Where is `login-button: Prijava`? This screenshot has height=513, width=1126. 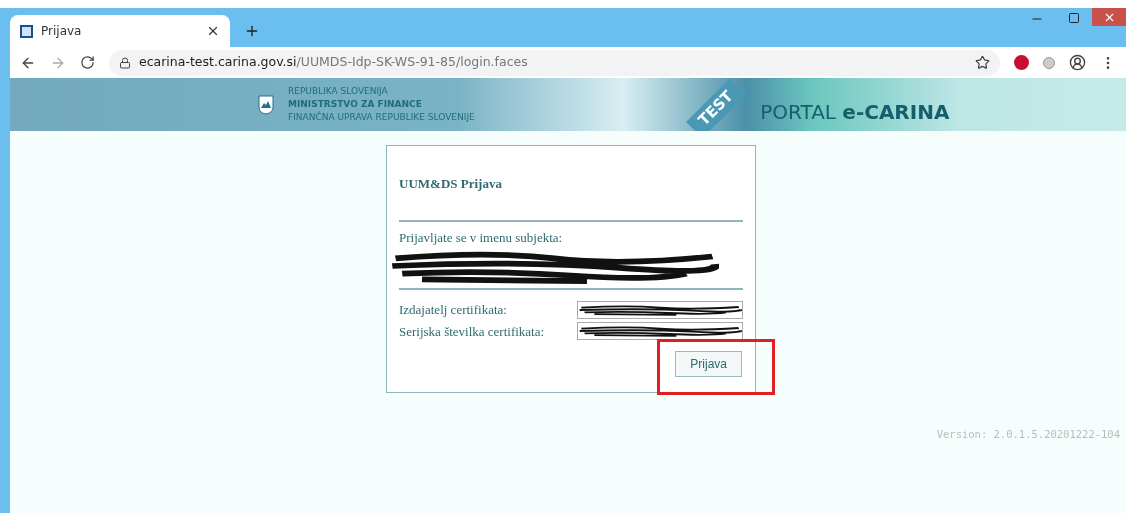
login-button: Prijava is located at coordinates (708, 364).